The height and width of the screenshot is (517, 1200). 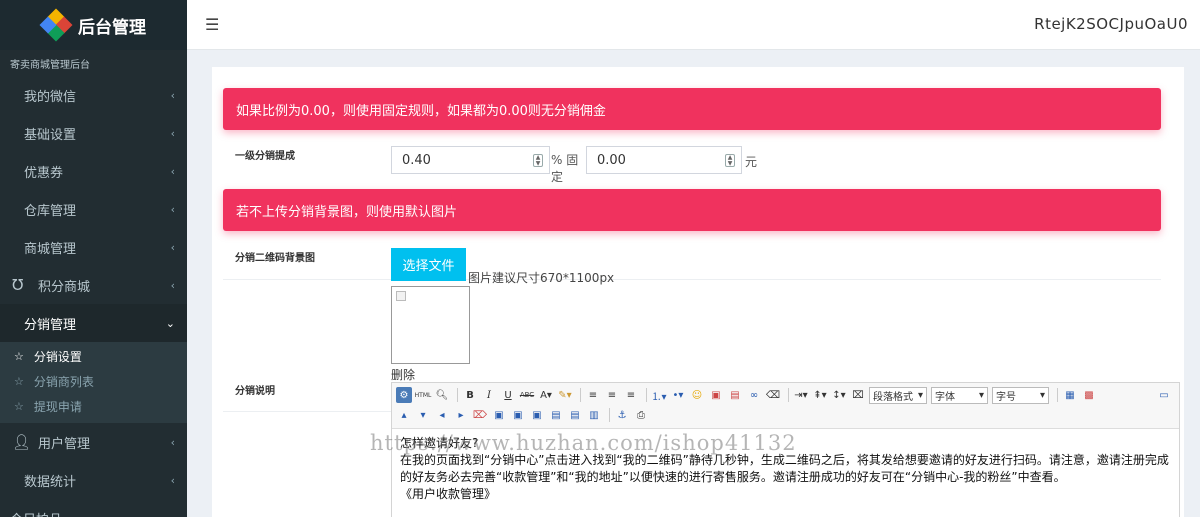 I want to click on align-right-icon: ≡, so click(x=631, y=395).